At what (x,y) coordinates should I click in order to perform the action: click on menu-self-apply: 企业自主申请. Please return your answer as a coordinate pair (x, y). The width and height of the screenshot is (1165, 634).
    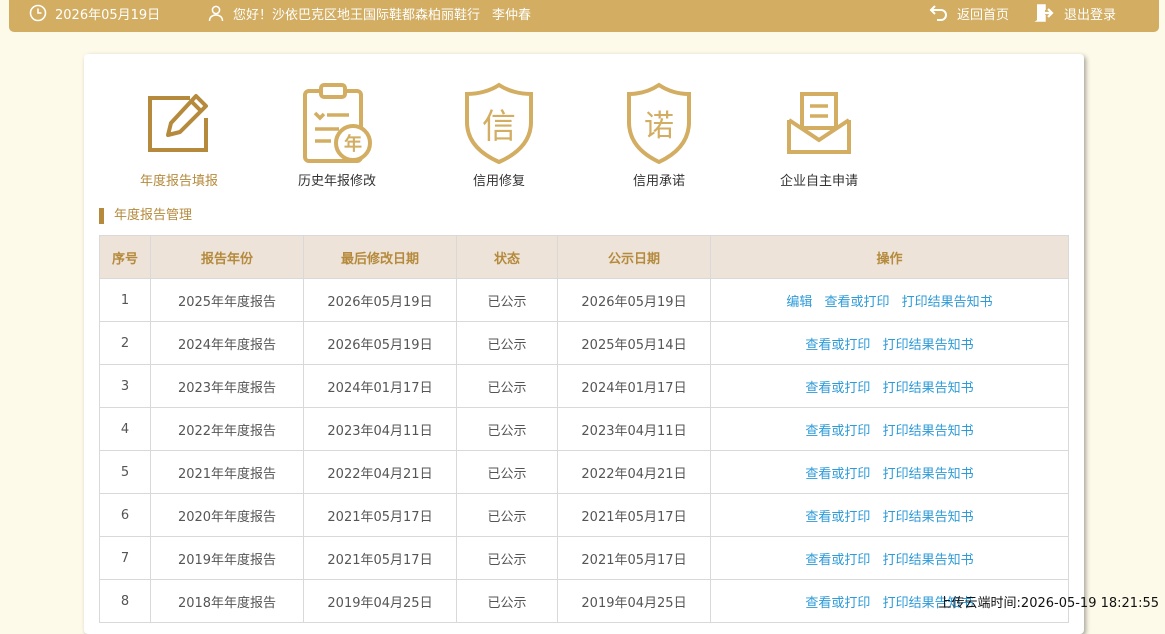
    Looking at the image, I should click on (819, 134).